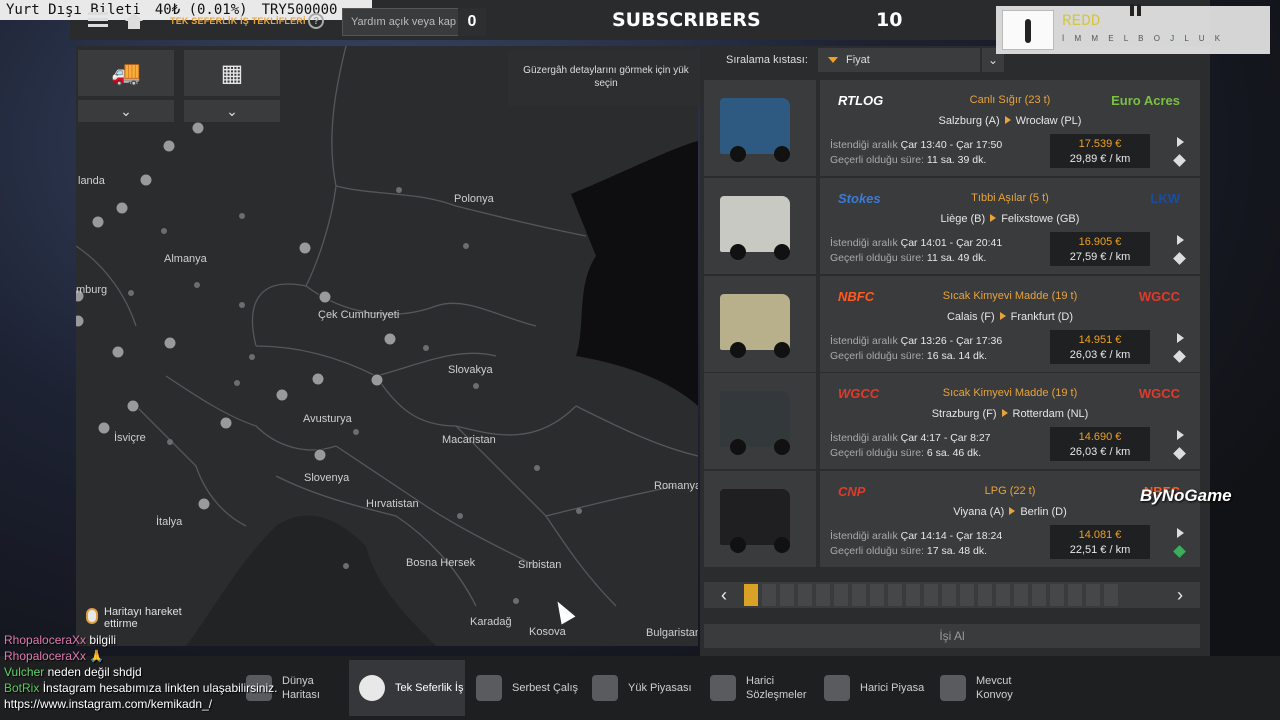 Image resolution: width=1280 pixels, height=720 pixels. What do you see at coordinates (429, 688) in the screenshot?
I see `tab-label: Tek Seferlik İş` at bounding box center [429, 688].